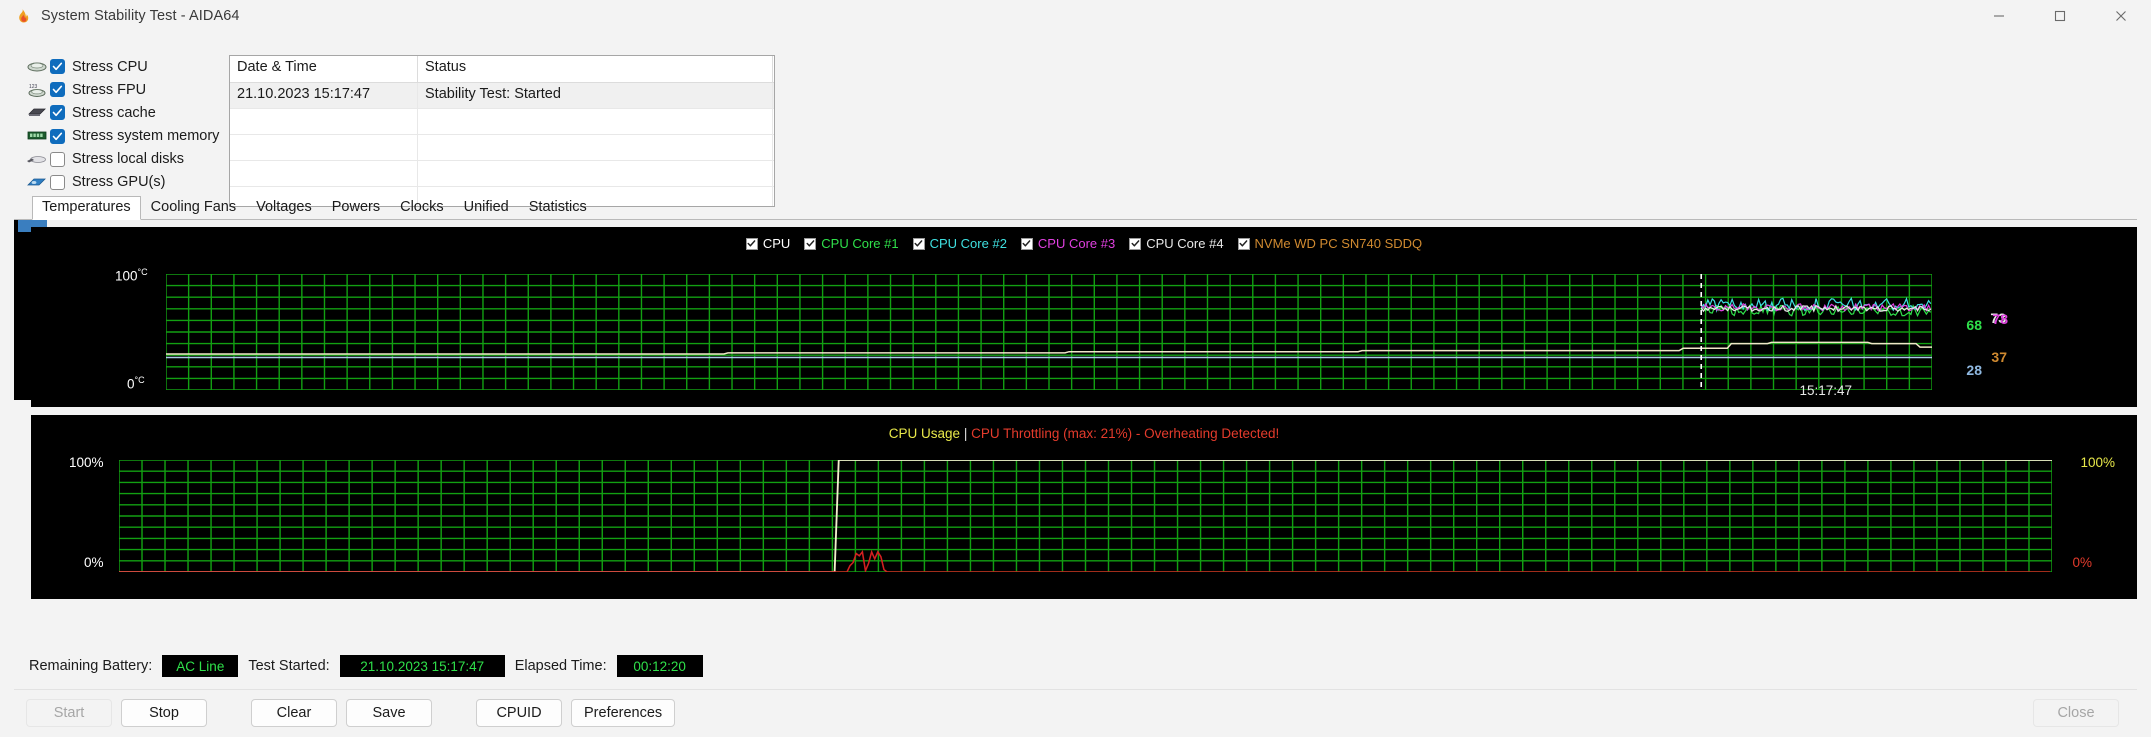  Describe the element at coordinates (57, 159) in the screenshot. I see `stress-local-disks-checkbox` at that location.